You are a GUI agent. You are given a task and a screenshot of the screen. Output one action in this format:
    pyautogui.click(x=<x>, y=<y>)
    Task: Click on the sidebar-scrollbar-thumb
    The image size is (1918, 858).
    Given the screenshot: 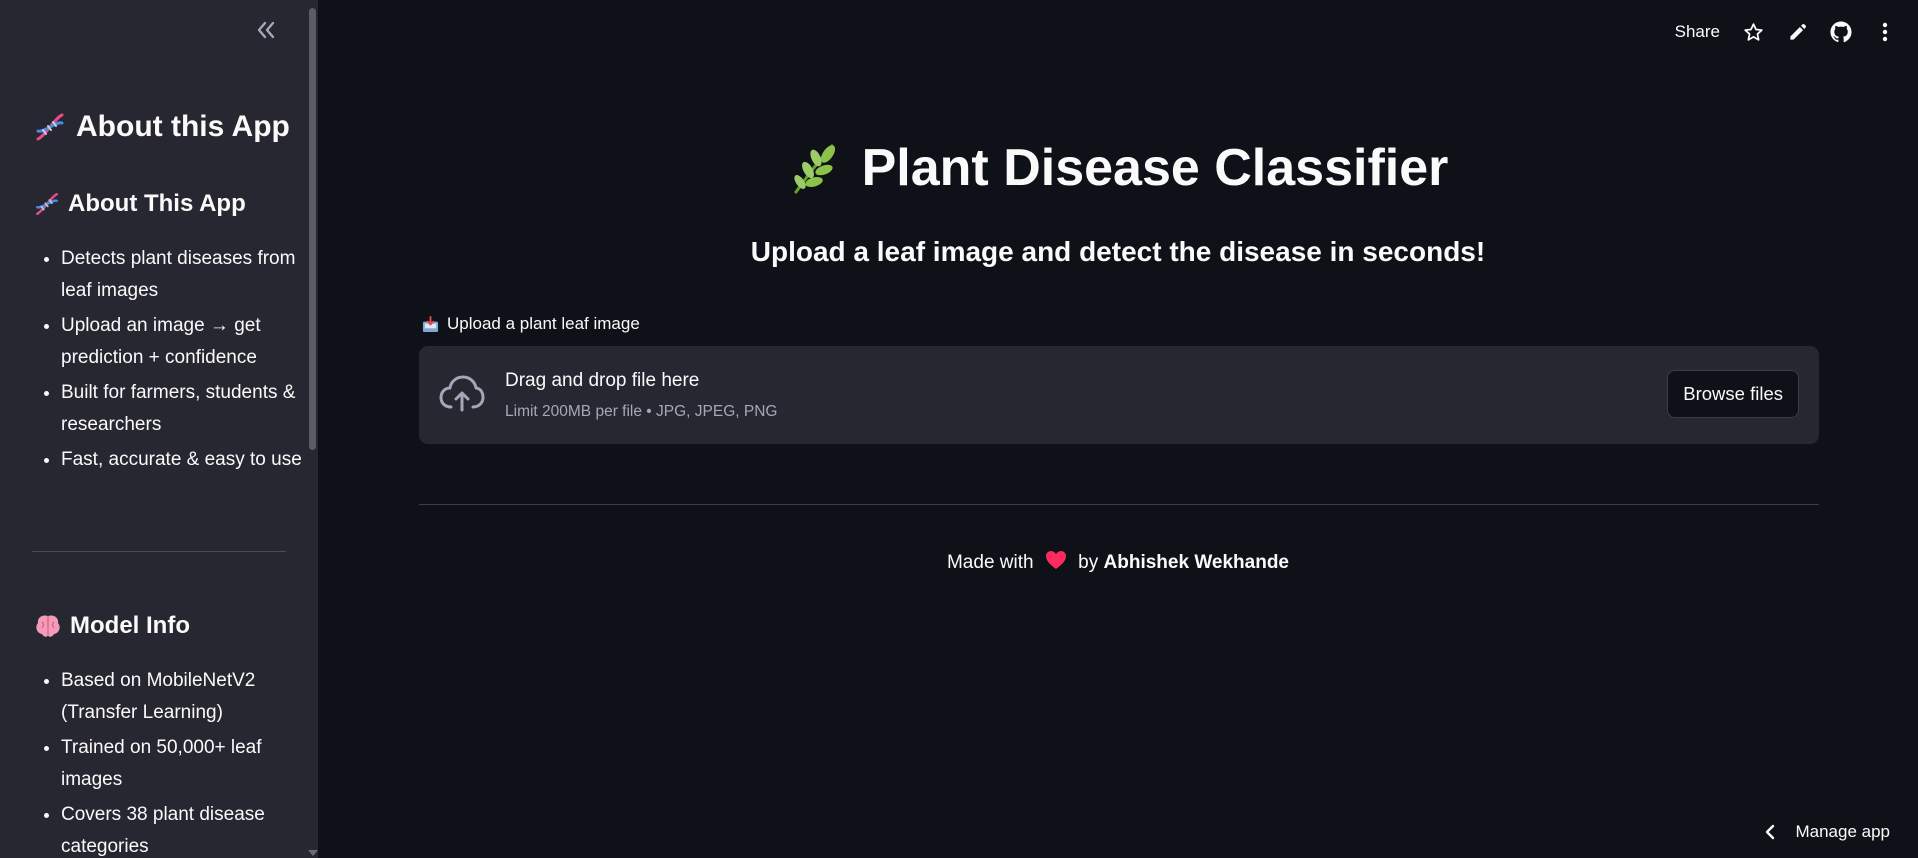 What is the action you would take?
    pyautogui.click(x=312, y=229)
    